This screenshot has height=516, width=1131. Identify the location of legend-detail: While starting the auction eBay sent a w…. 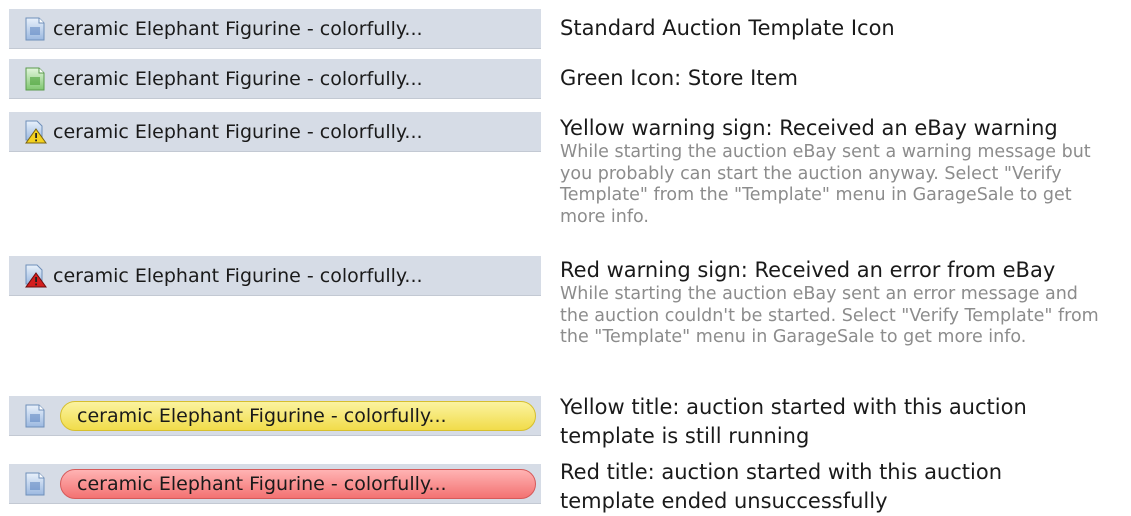
(825, 184).